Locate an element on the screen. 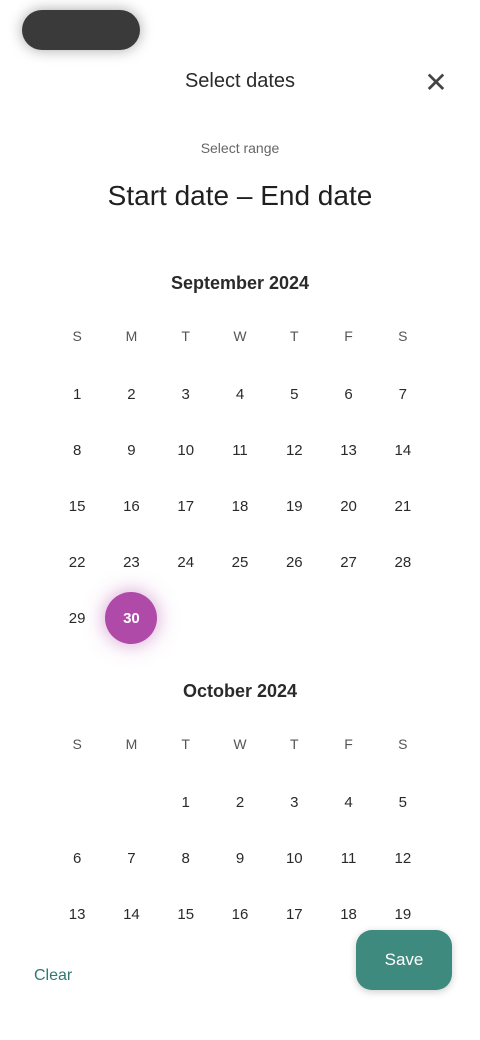  calendar-day-number: 27 is located at coordinates (348, 562).